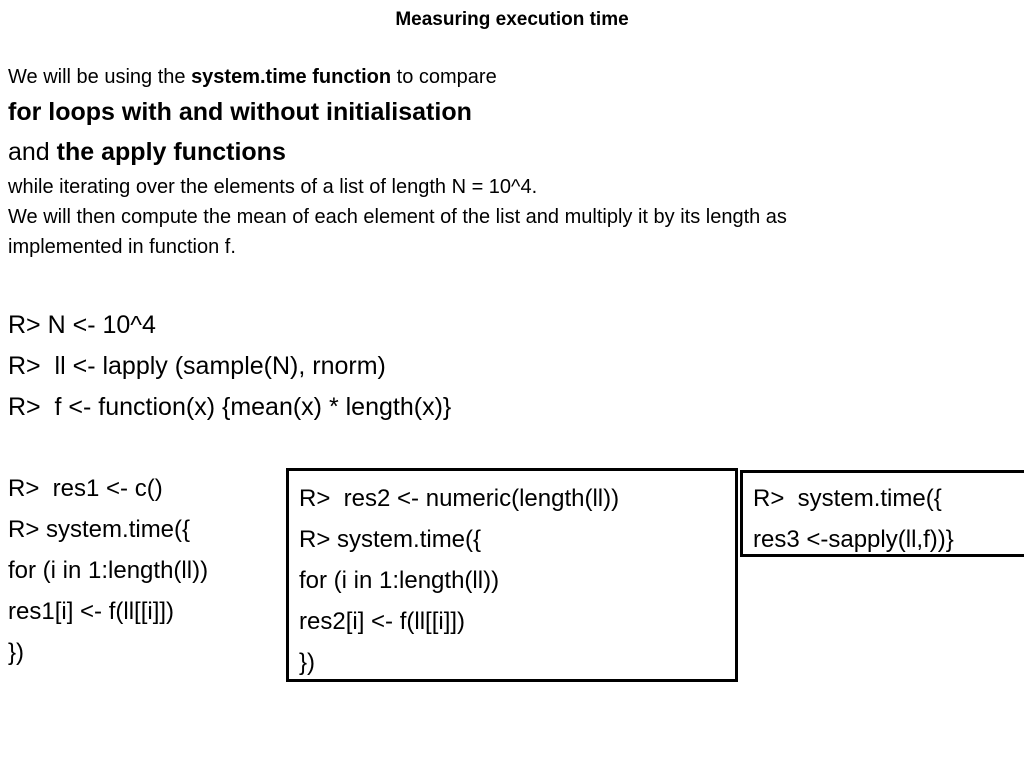  Describe the element at coordinates (91, 611) in the screenshot. I see `code-left-line-4: res1[i] <- f(ll[[i]])` at that location.